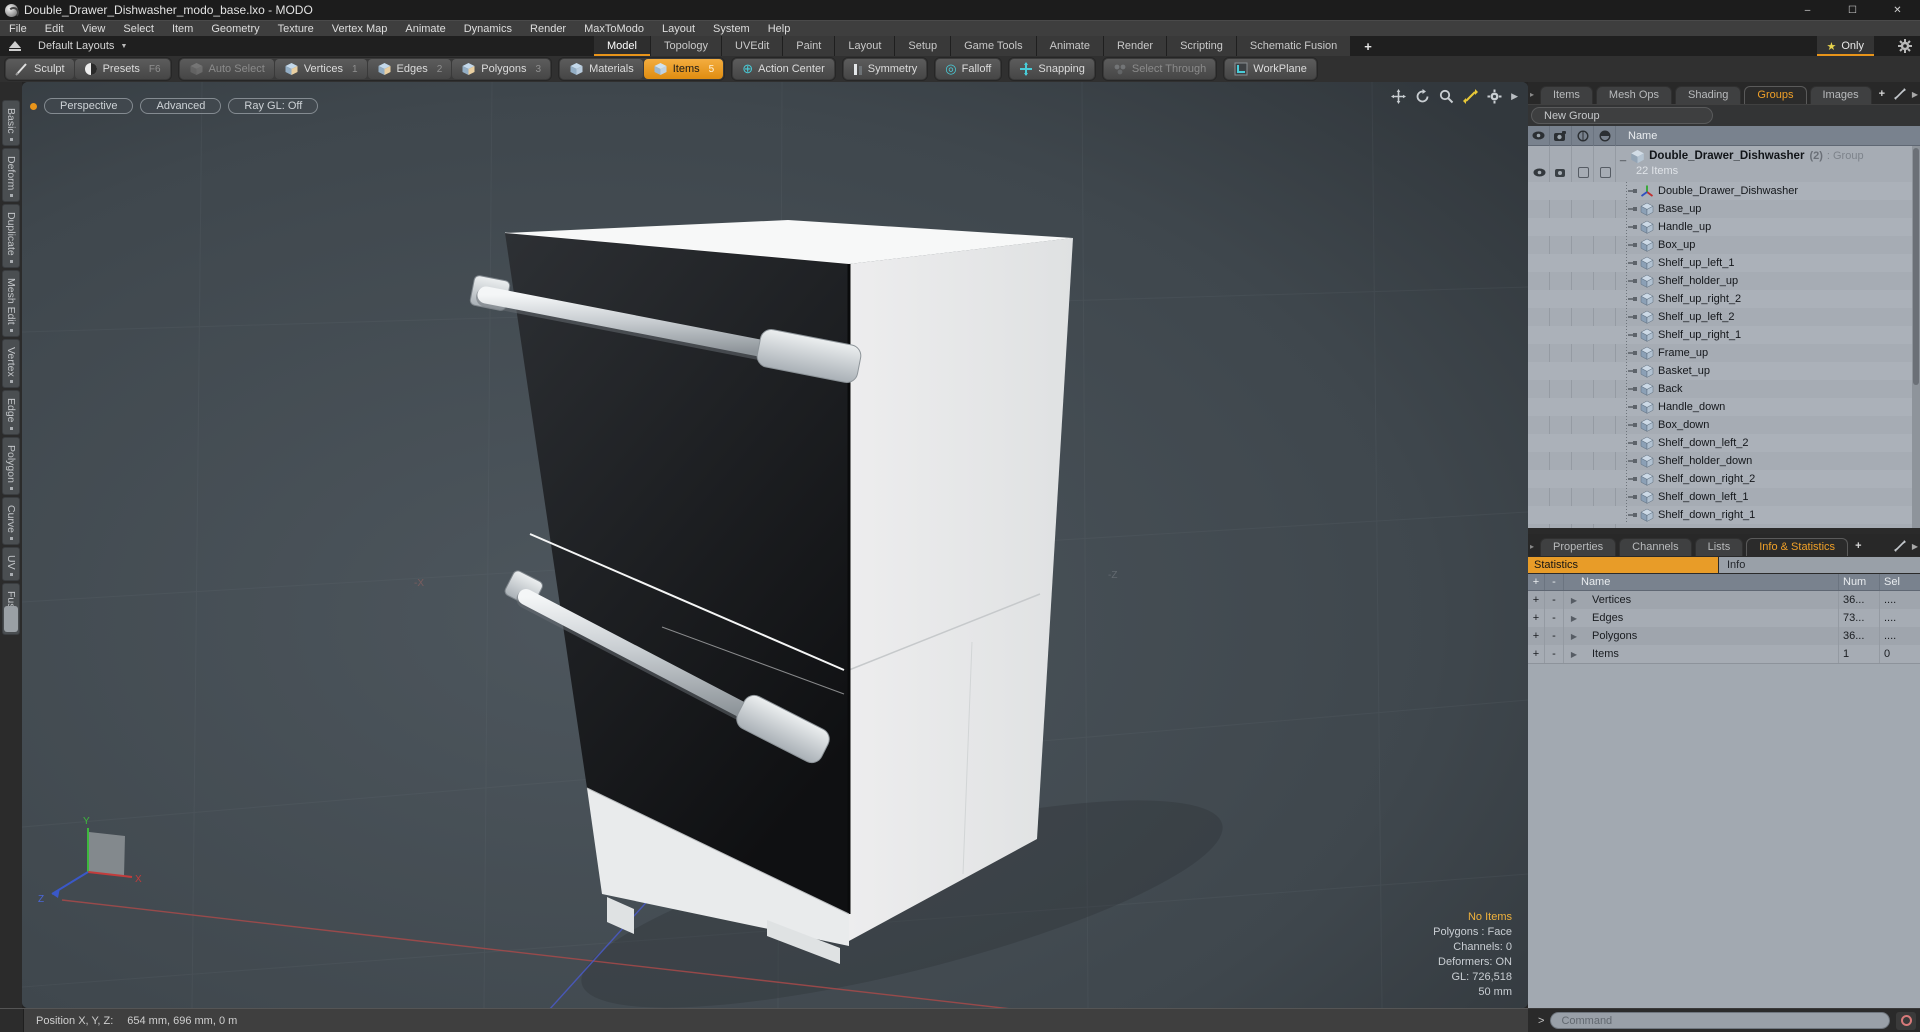 The width and height of the screenshot is (1920, 1032). Describe the element at coordinates (1720, 515) in the screenshot. I see `tree-item: Shelf_down_right_1` at that location.